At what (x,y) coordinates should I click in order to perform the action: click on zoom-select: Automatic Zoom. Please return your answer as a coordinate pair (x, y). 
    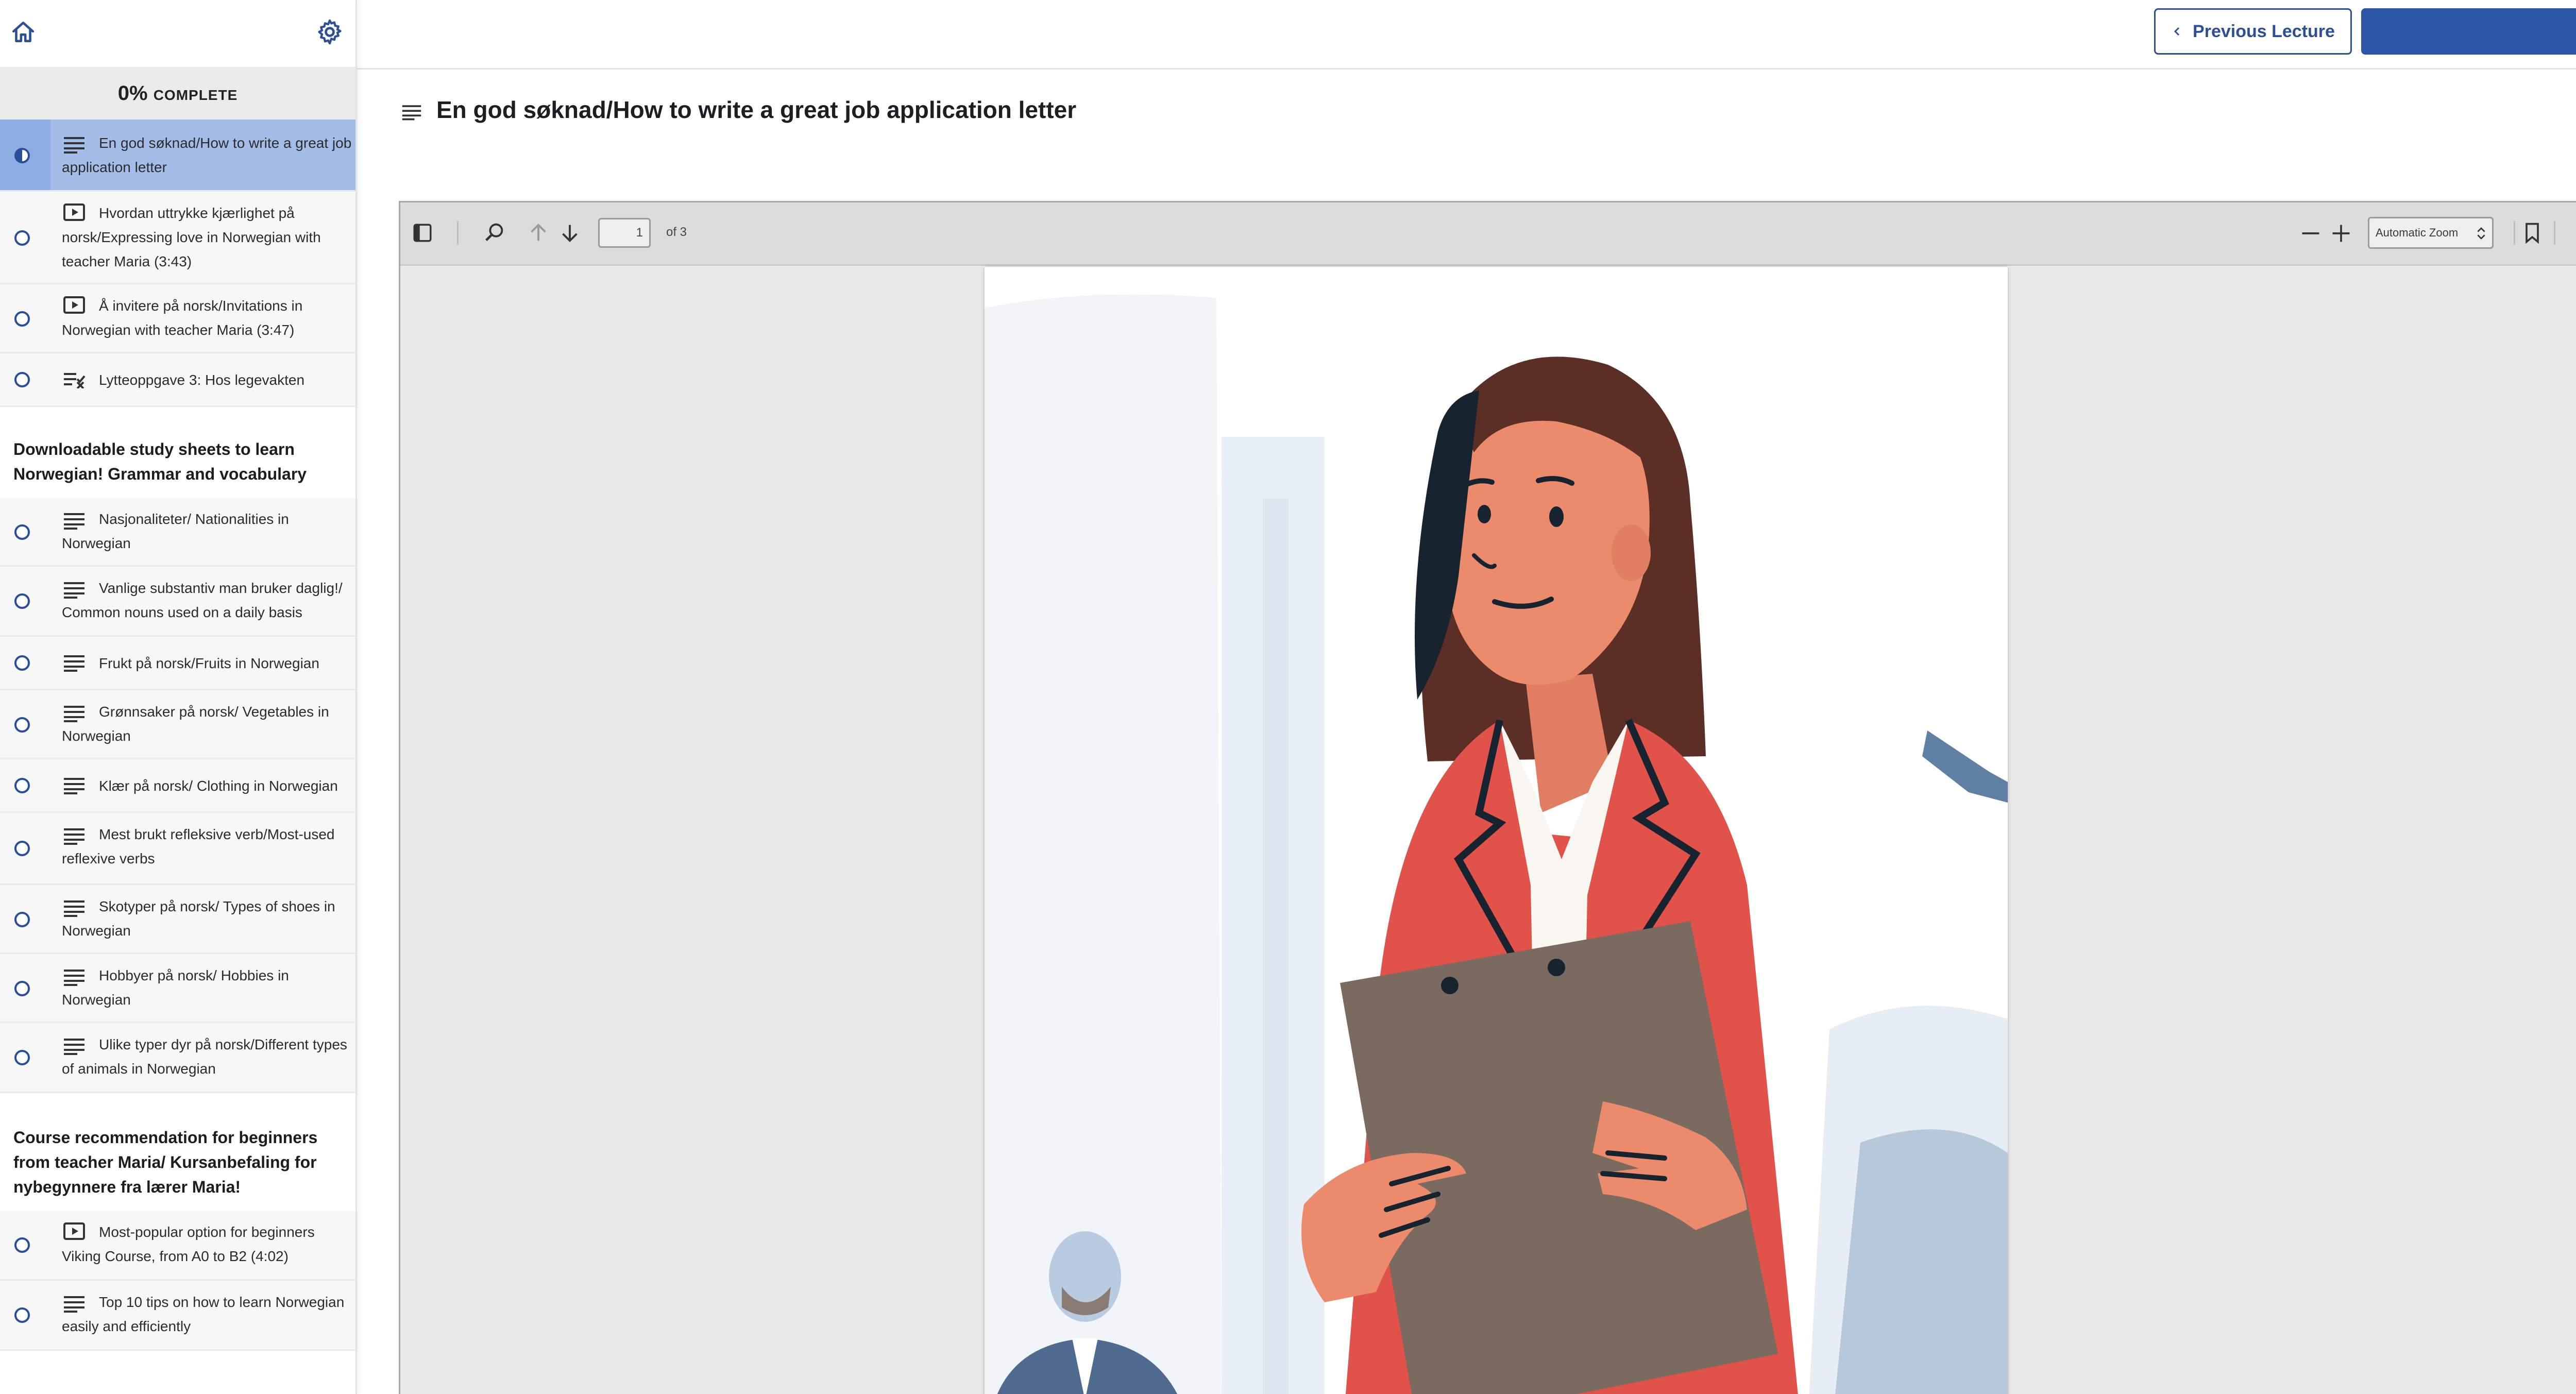
    Looking at the image, I should click on (2431, 233).